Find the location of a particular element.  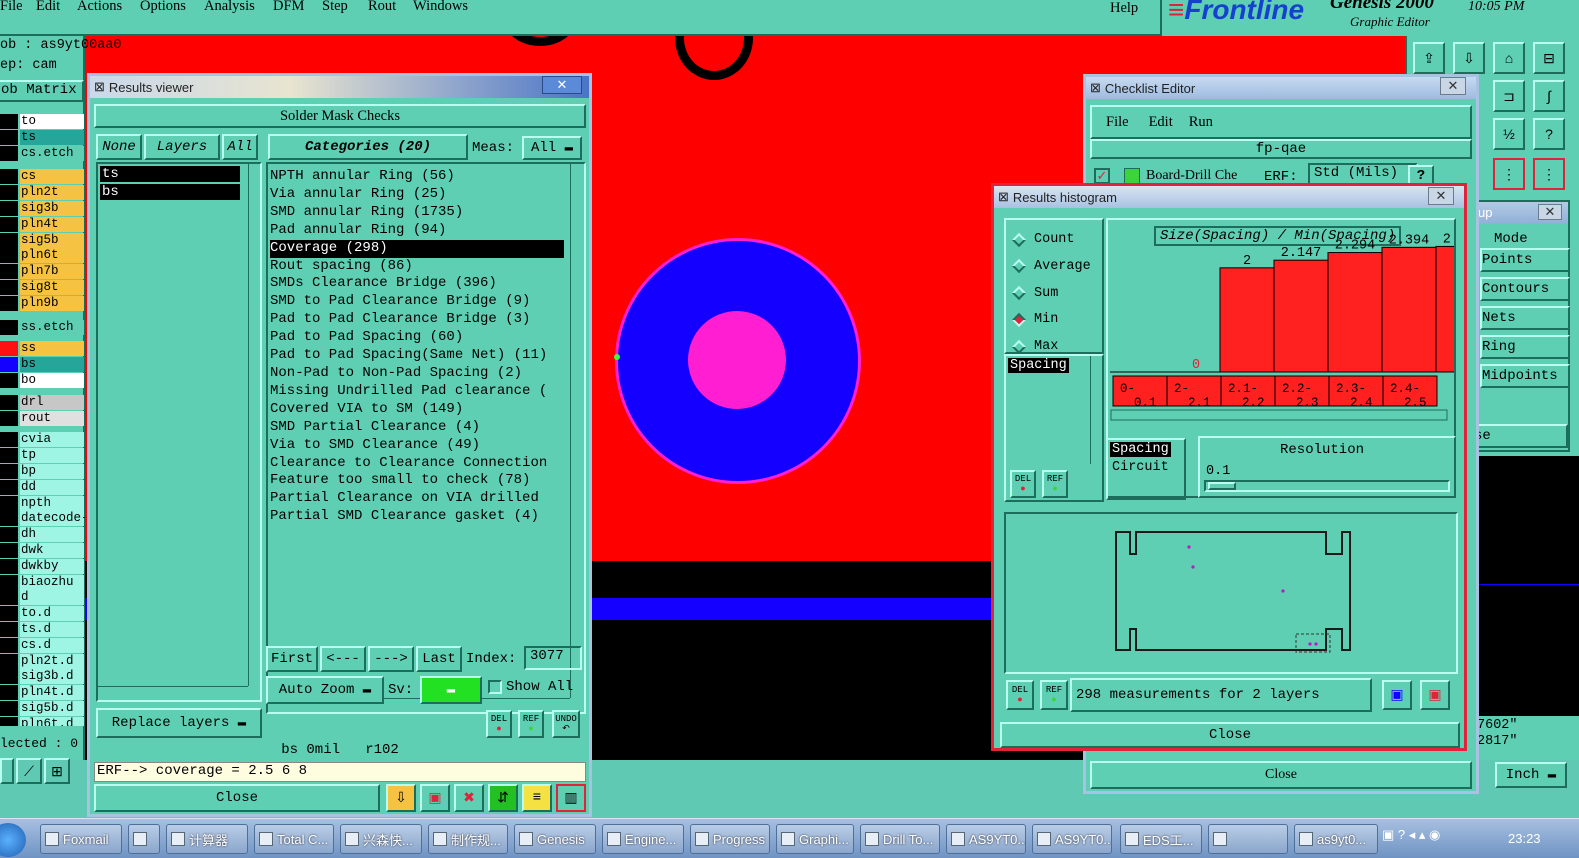

checklist-menu-edit: Edit is located at coordinates (1161, 122).